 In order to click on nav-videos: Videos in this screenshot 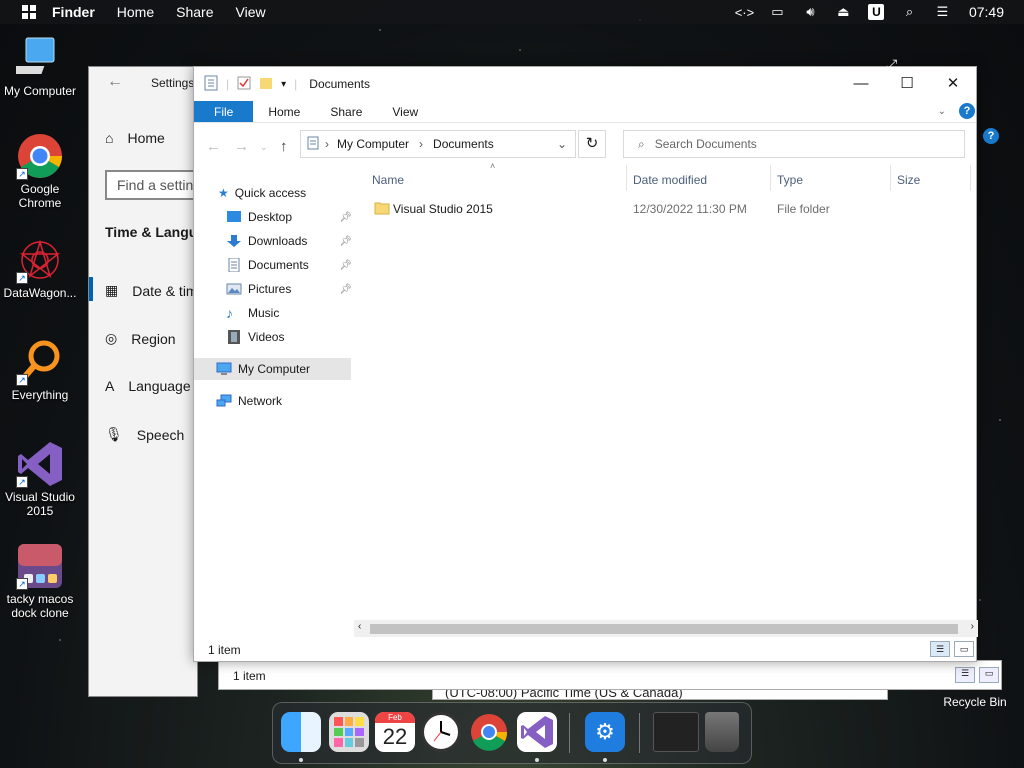, I will do `click(291, 337)`.